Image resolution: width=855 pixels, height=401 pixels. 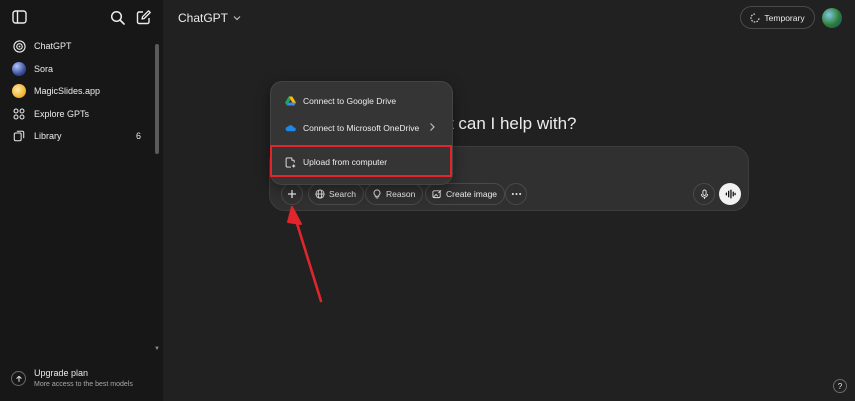 I want to click on temporary-chat-button: Temporary, so click(x=777, y=17).